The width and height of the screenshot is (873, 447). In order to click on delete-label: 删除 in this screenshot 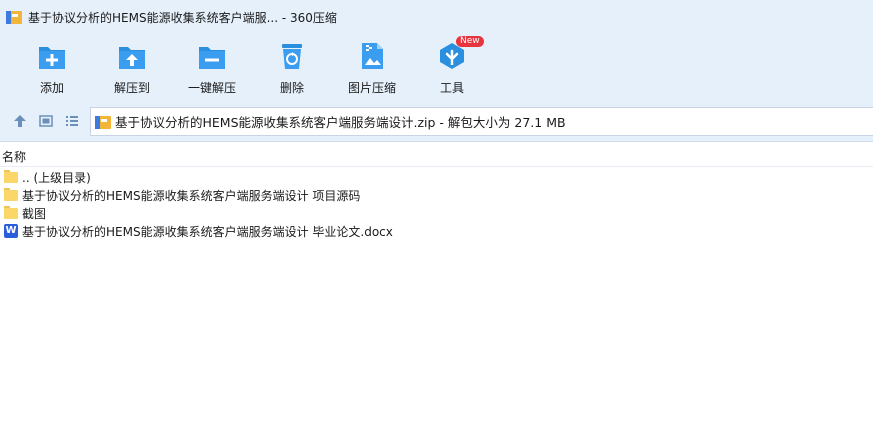, I will do `click(291, 88)`.